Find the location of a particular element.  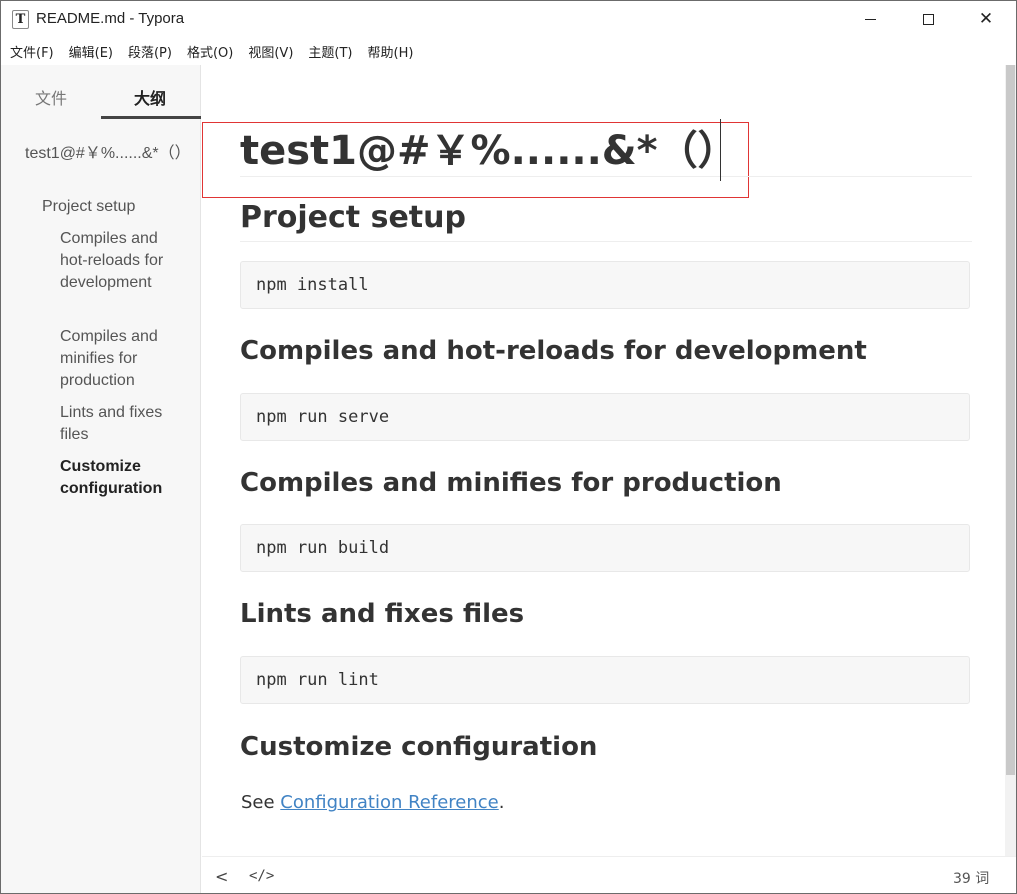

tab-files: 文件 is located at coordinates (51, 97).